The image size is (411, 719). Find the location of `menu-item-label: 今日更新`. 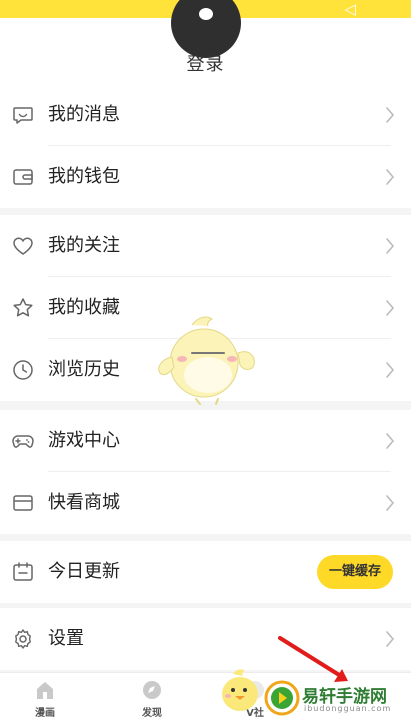

menu-item-label: 今日更新 is located at coordinates (84, 571).